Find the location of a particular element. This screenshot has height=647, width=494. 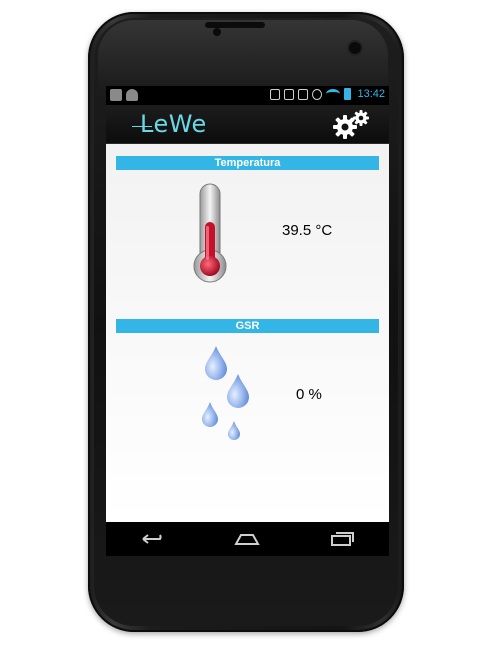

front-sensor is located at coordinates (217, 32).